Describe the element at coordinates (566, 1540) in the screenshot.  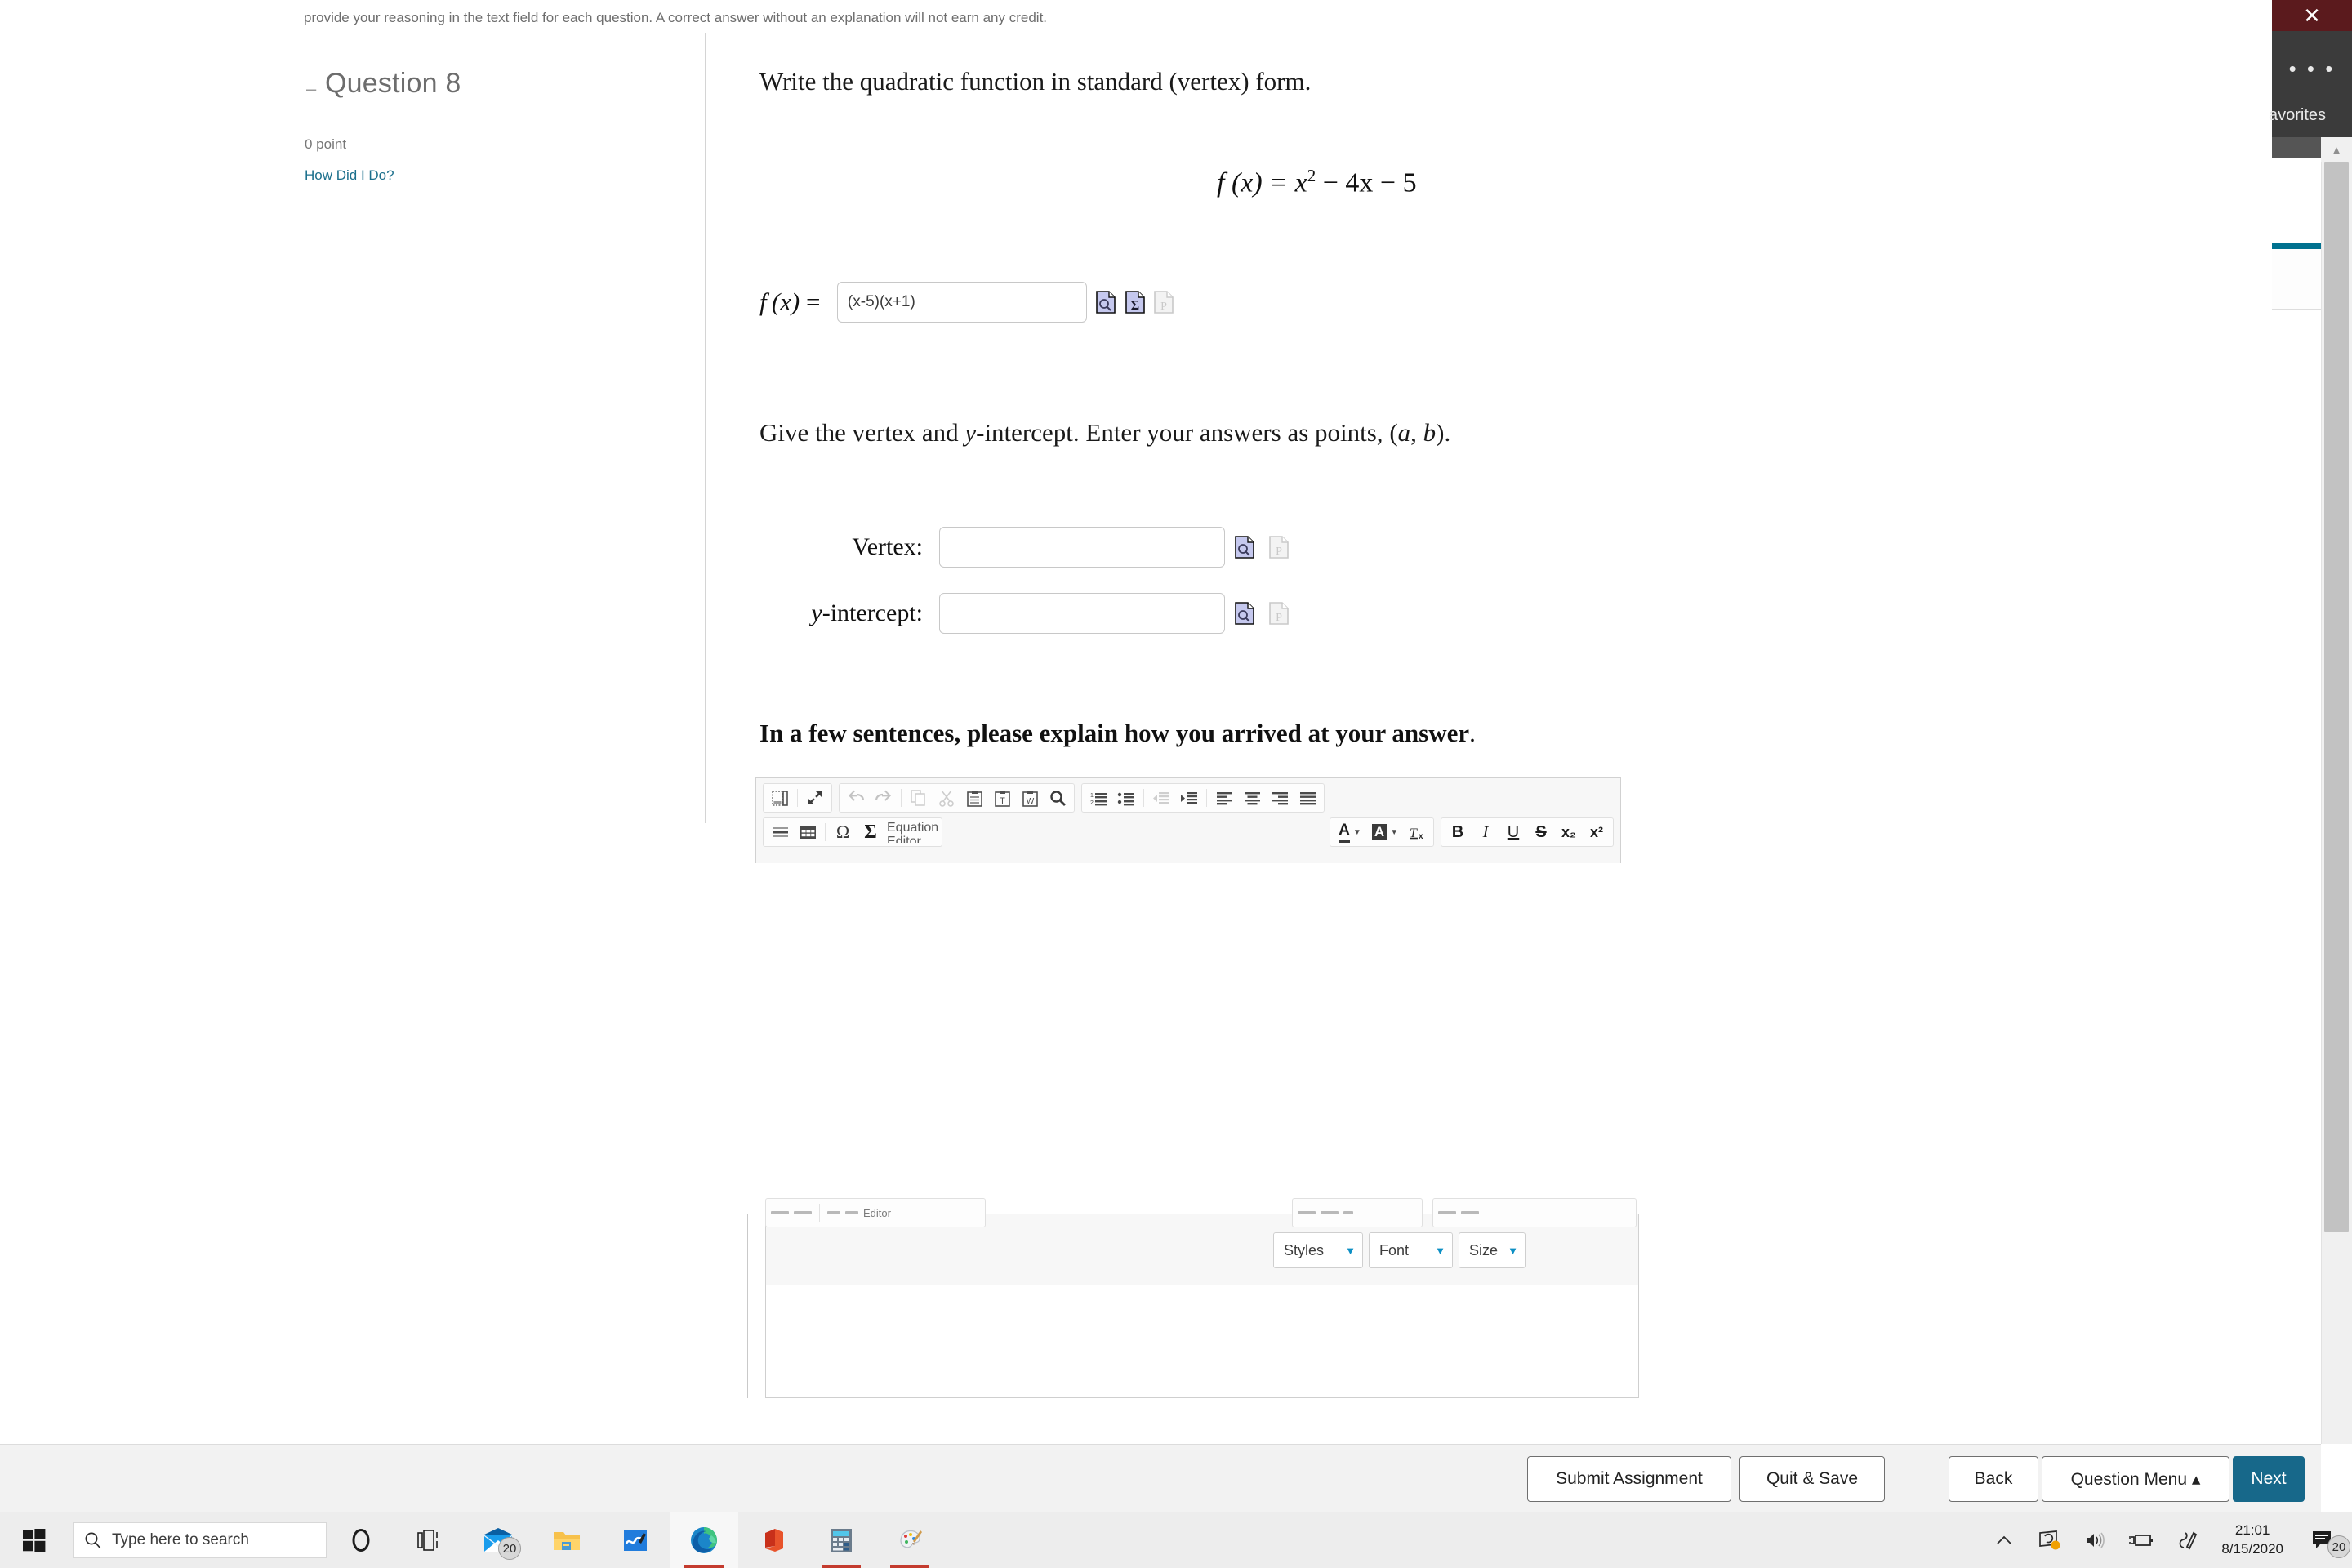
I see `file-explorer-icon` at that location.